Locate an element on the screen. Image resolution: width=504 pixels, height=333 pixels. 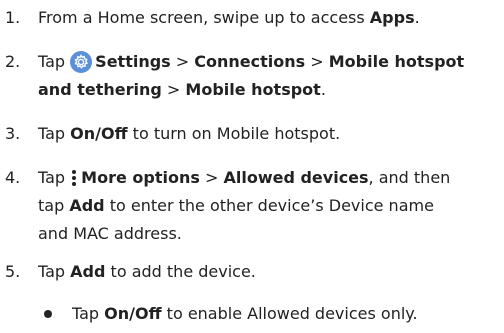
text: , and then is located at coordinates (409, 177).